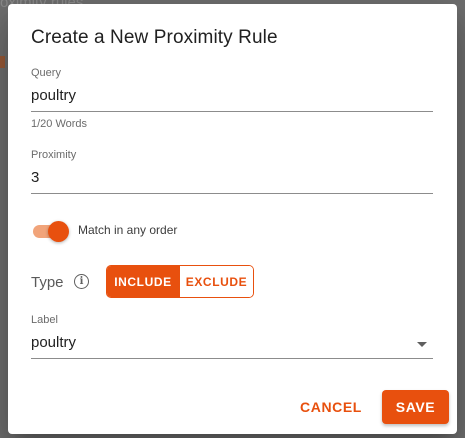  I want to click on label-select-field: Label poultry, so click(232, 336).